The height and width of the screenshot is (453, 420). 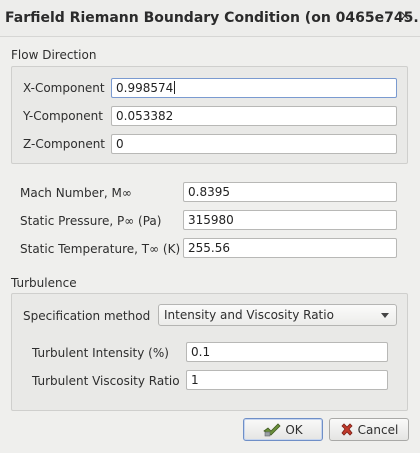 I want to click on static-temperature-input: 255.56, so click(x=290, y=248).